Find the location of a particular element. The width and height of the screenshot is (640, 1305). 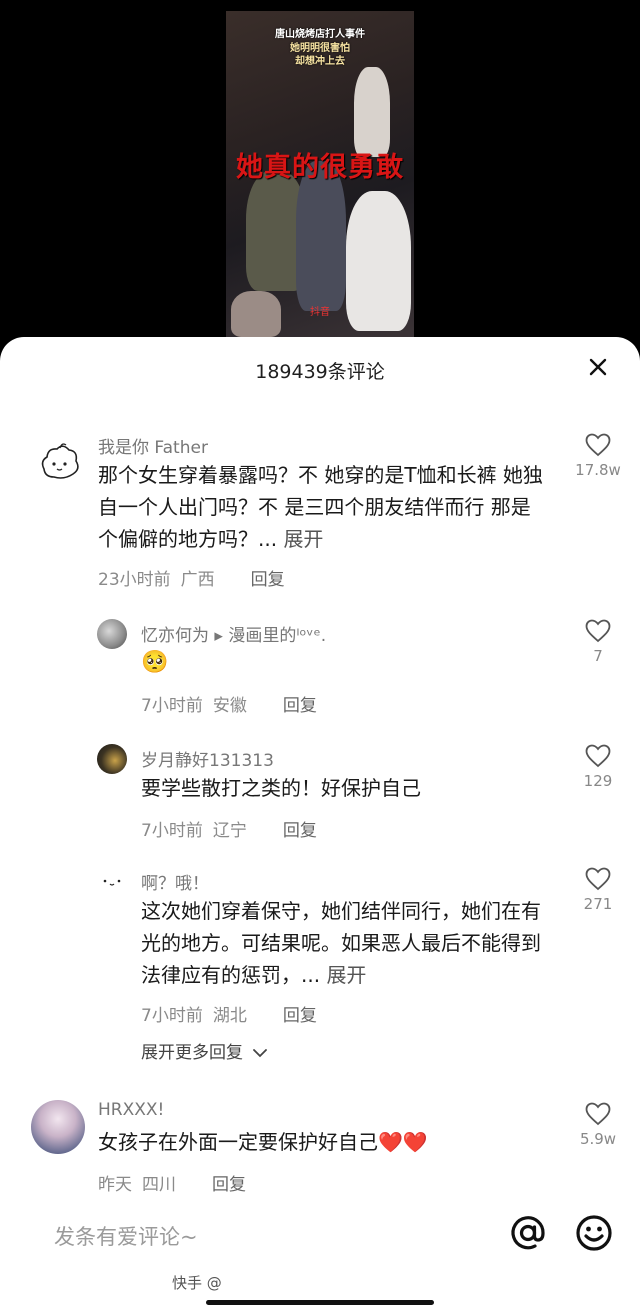

mention-button is located at coordinates (528, 1233).